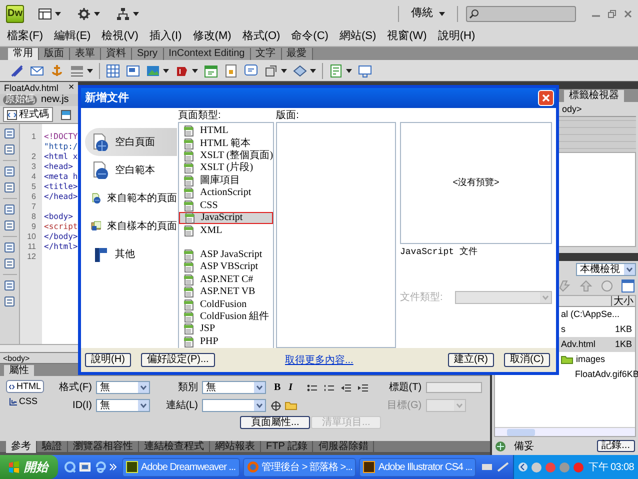  What do you see at coordinates (612, 14) in the screenshot?
I see `restore-icon` at bounding box center [612, 14].